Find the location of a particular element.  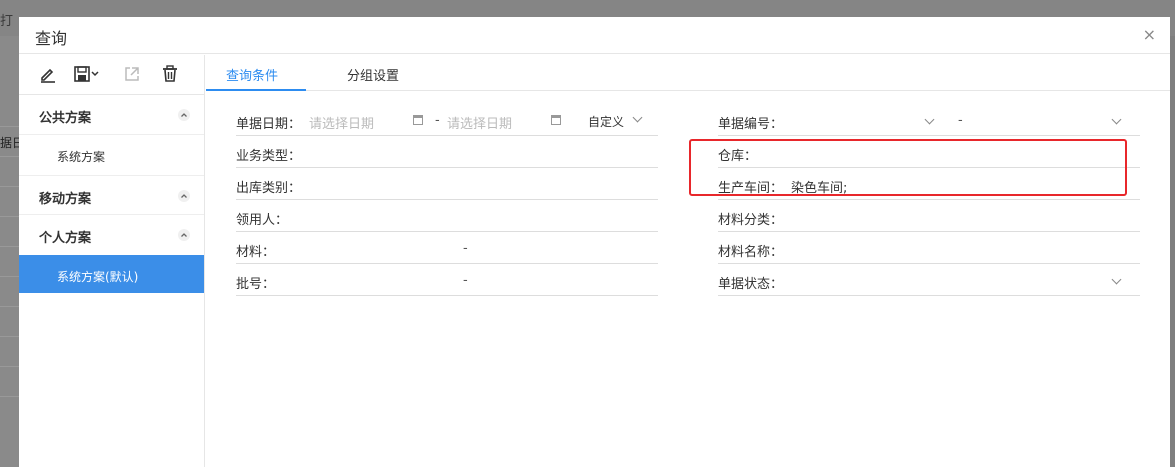

field-label: 批号： is located at coordinates (256, 284).